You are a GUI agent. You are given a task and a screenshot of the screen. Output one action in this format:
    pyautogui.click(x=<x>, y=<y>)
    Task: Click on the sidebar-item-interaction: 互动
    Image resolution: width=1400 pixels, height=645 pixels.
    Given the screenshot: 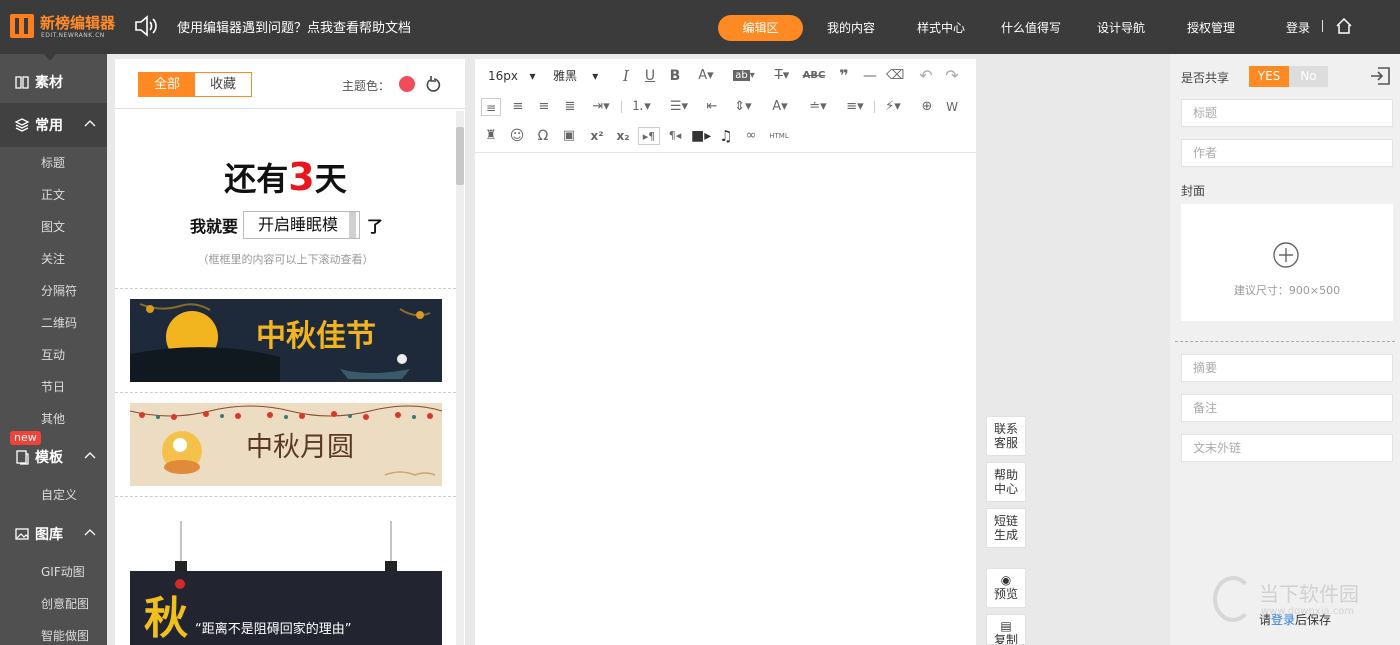 What is the action you would take?
    pyautogui.click(x=53, y=354)
    